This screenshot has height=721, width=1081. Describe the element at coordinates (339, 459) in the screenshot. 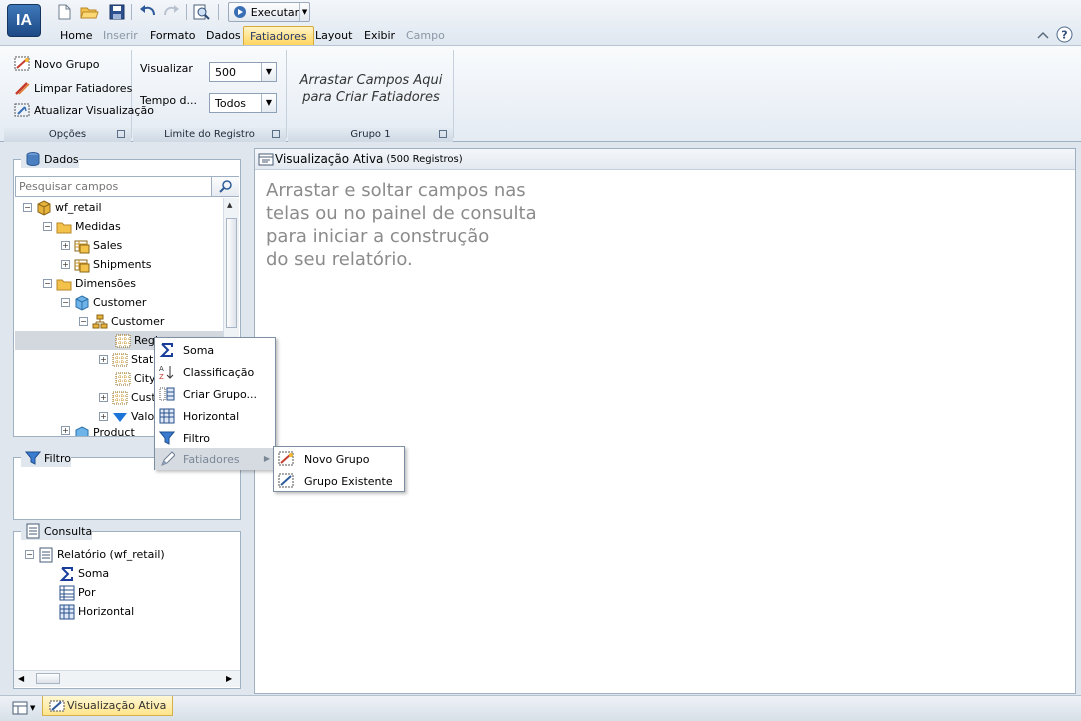

I see `submenu-item-new-group: Novo Grupo` at that location.